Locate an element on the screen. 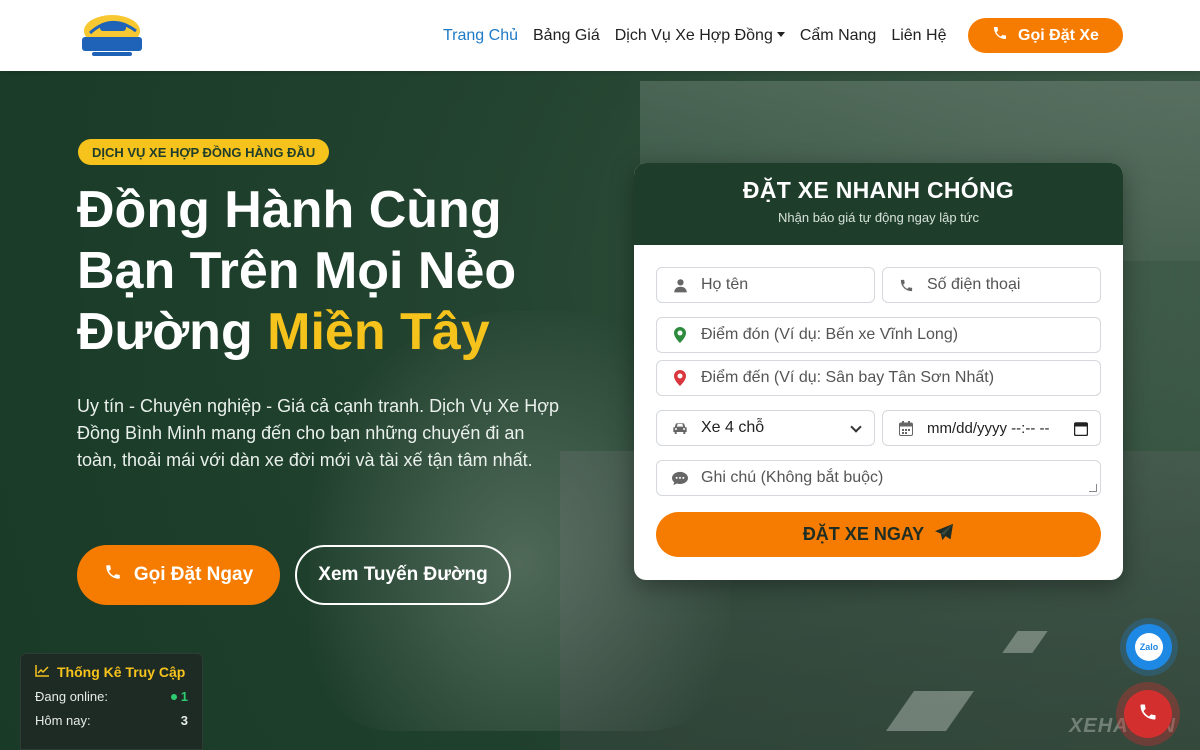 The image size is (1200, 750). stats-header: Thống Kê Truy Cập is located at coordinates (111, 672).